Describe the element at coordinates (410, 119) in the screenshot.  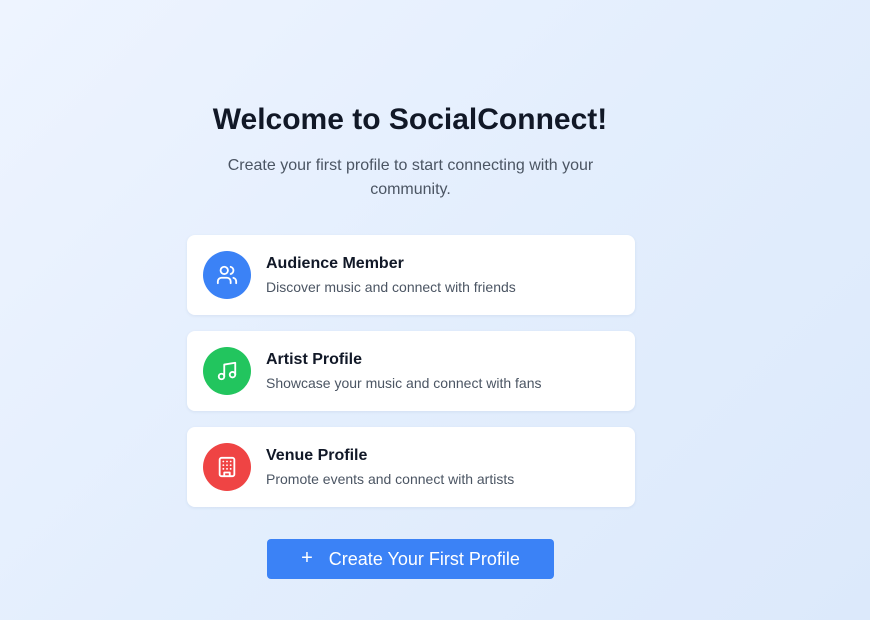
I see `page-title: Welcome to SocialConnect!` at that location.